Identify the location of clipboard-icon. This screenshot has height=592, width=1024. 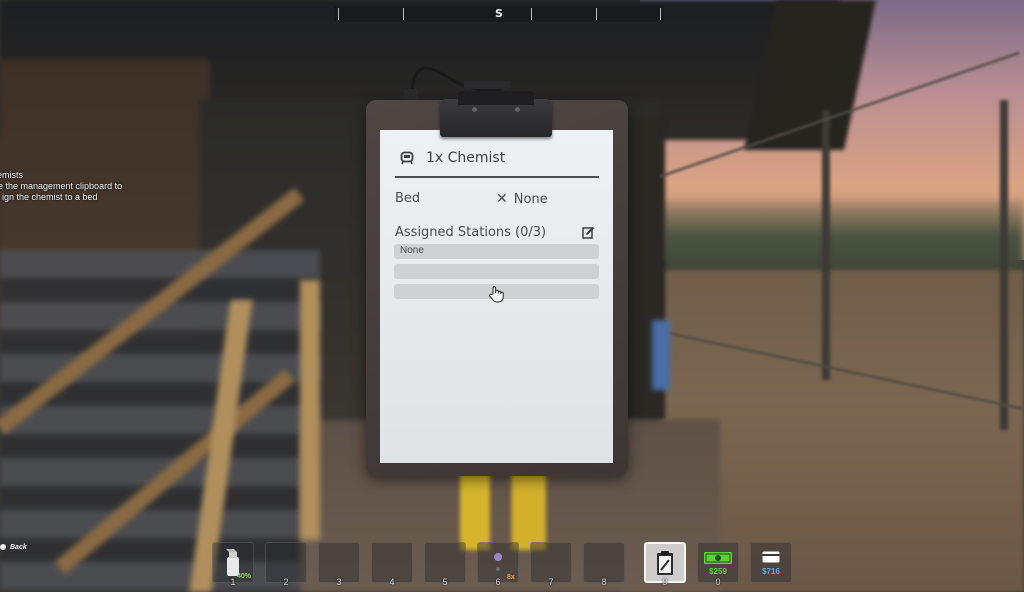
(665, 563).